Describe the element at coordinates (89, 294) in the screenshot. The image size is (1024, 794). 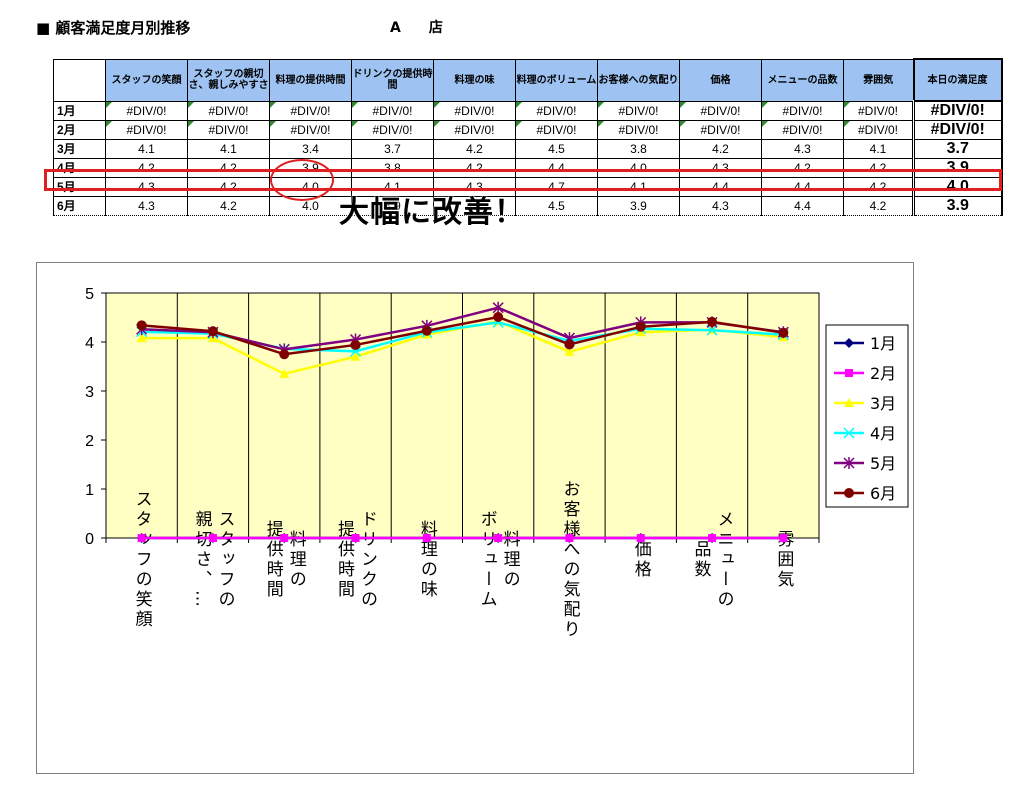
I see `y-tick-label: 5` at that location.